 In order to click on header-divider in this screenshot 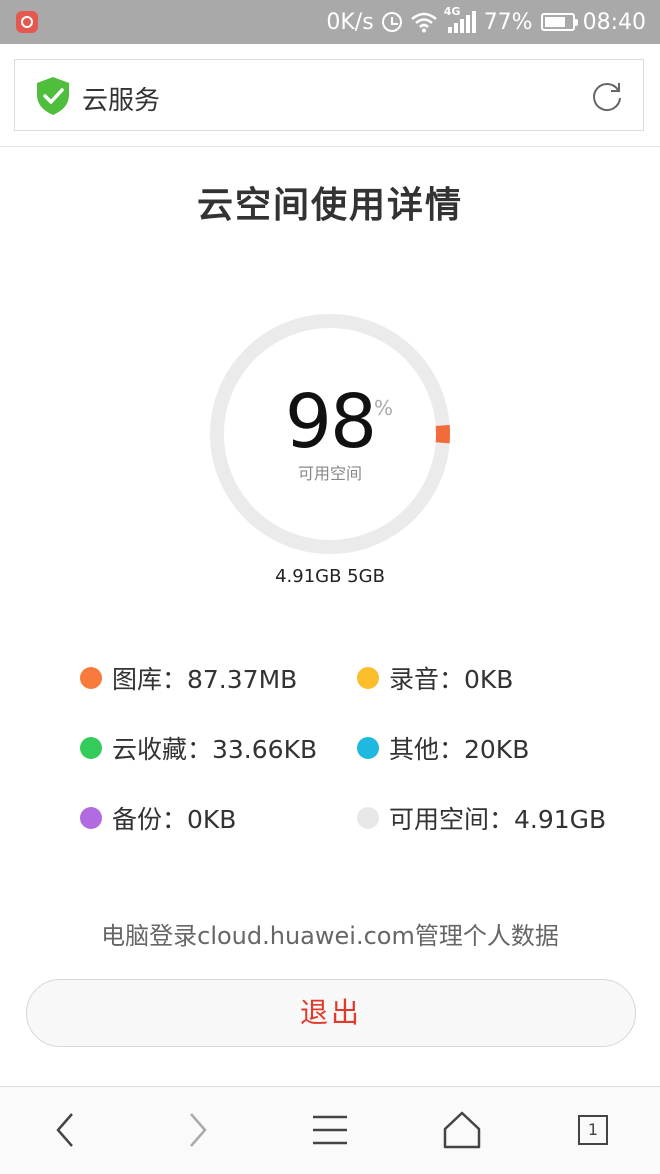, I will do `click(330, 146)`.